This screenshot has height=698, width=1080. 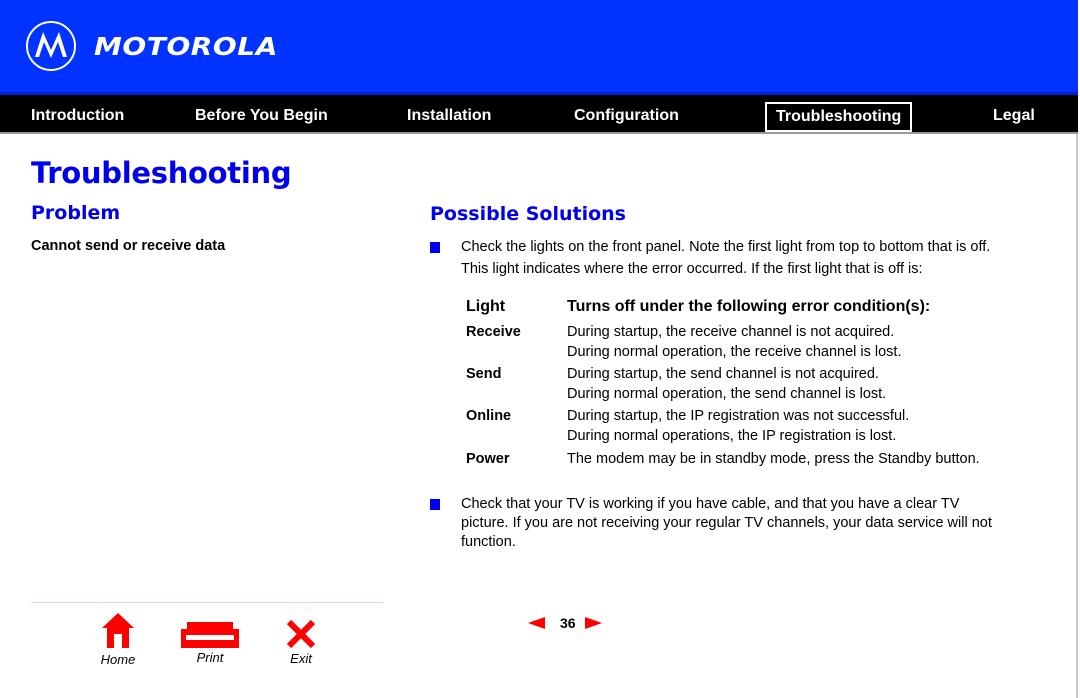 What do you see at coordinates (539, 46) in the screenshot?
I see `brand-header: MOTOROLA` at bounding box center [539, 46].